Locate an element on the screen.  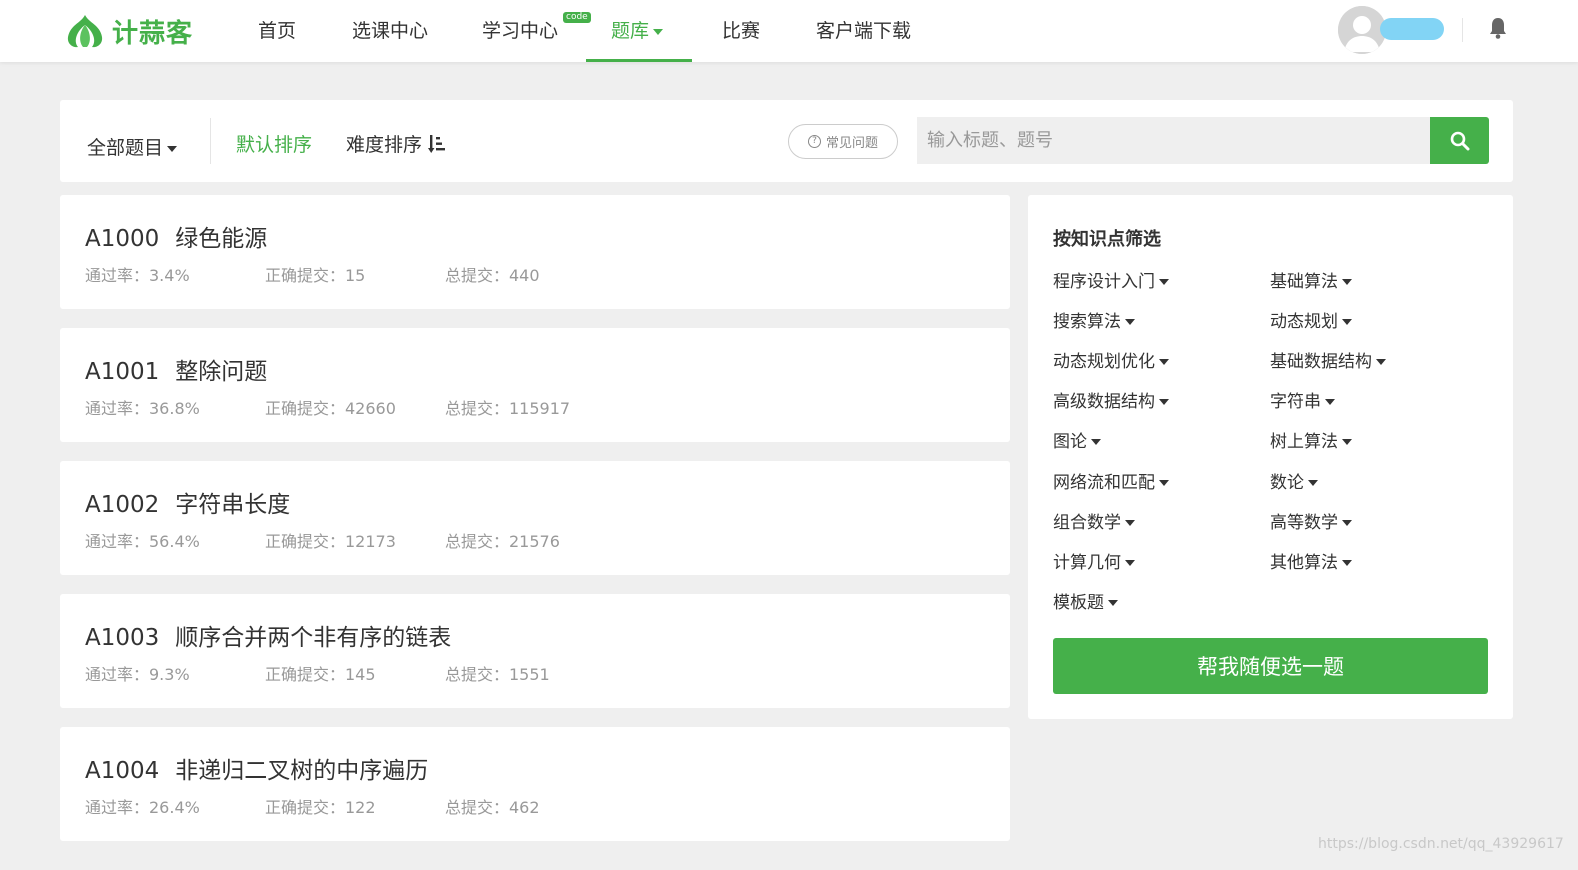
problem-title: A1000 绿色能源 is located at coordinates (176, 236).